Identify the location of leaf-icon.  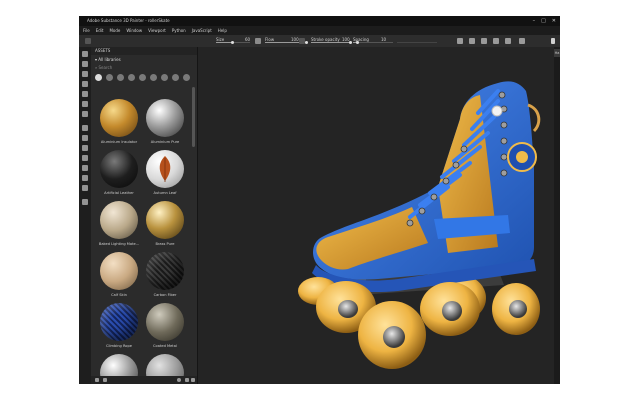
(165, 169).